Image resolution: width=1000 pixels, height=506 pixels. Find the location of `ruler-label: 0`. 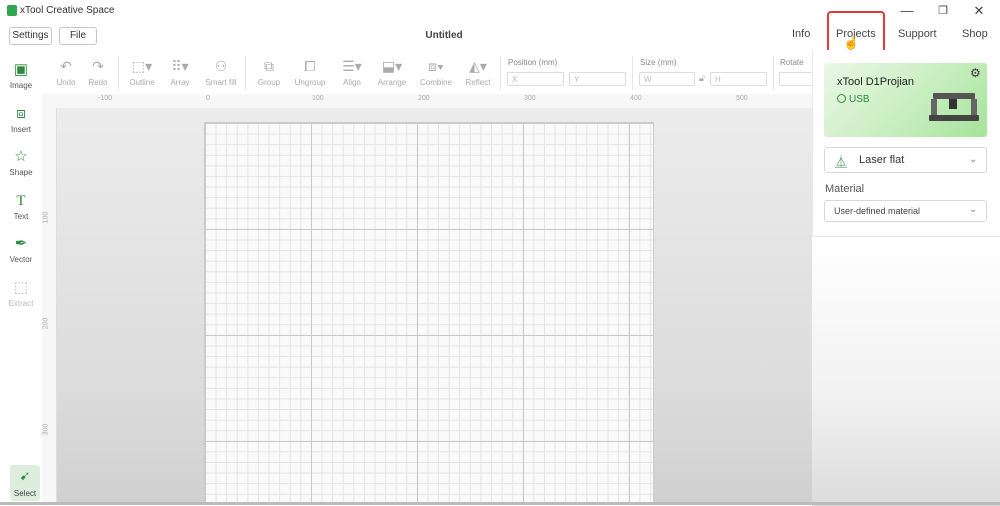

ruler-label: 0 is located at coordinates (208, 98).